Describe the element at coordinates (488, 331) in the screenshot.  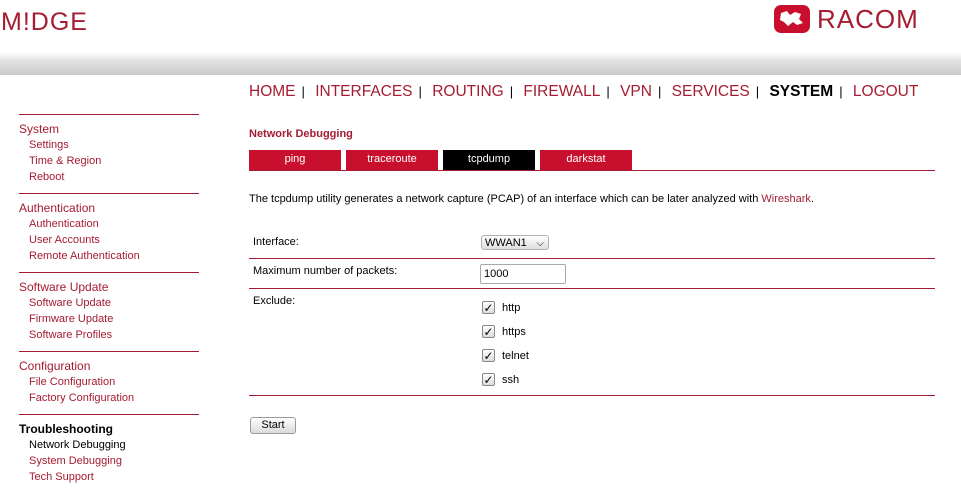
I see `exclude-https-checkbox: ✓` at that location.